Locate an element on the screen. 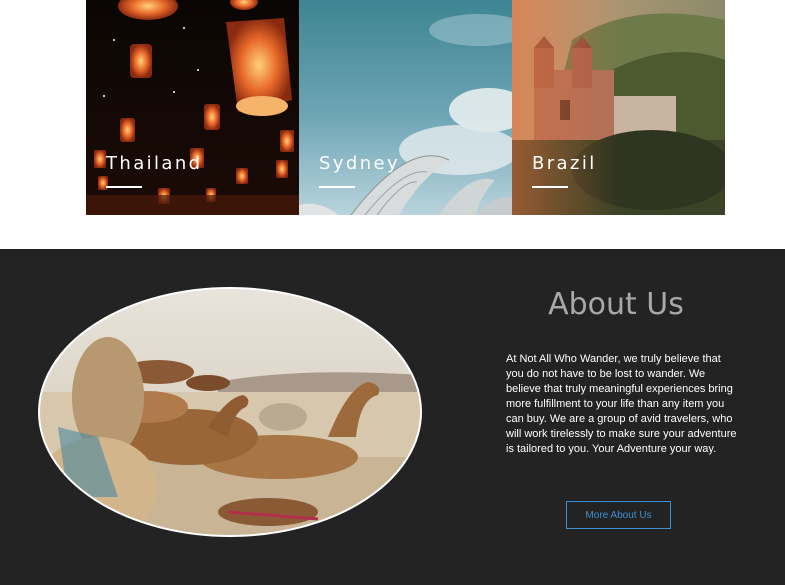  brazil-church-image is located at coordinates (618, 107).